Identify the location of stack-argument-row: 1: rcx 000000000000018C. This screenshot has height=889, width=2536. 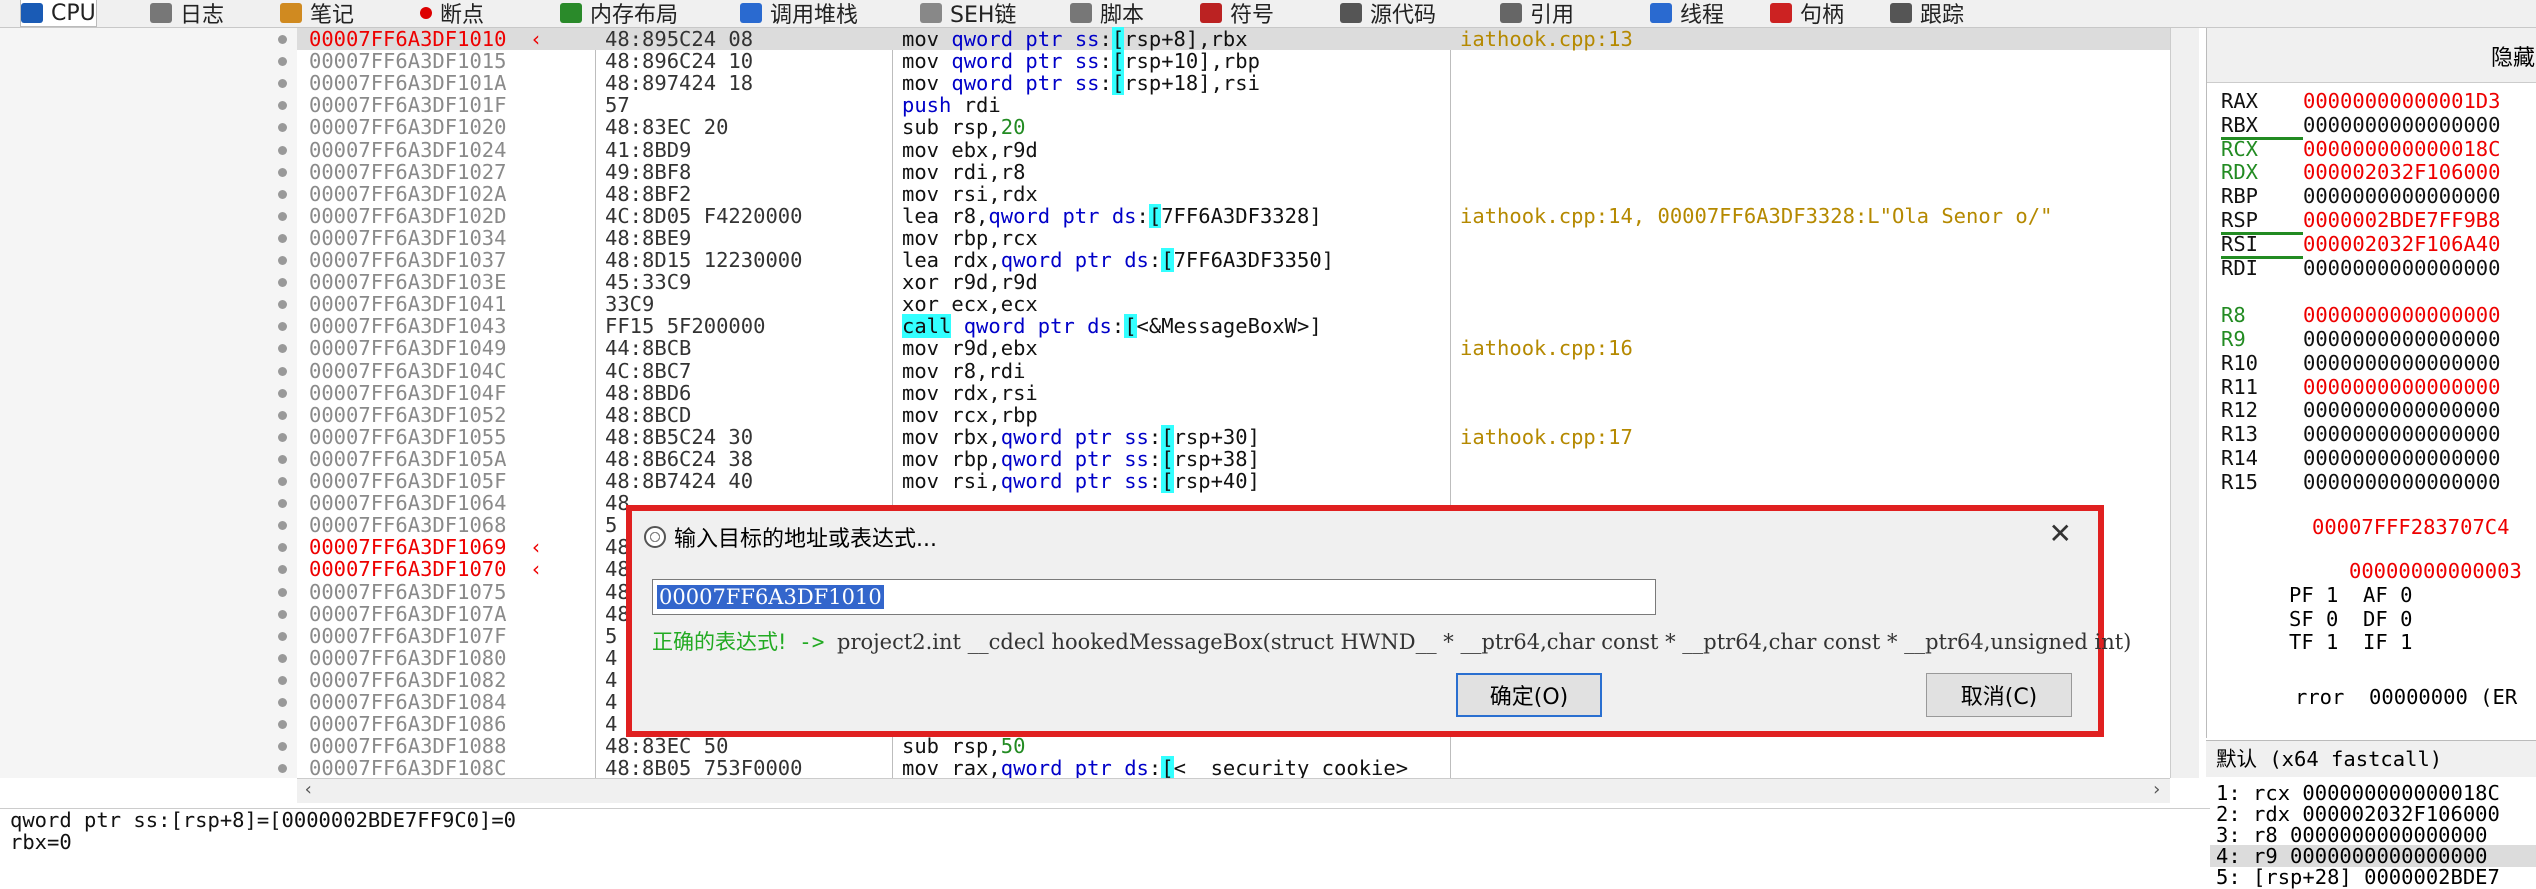
(2358, 793).